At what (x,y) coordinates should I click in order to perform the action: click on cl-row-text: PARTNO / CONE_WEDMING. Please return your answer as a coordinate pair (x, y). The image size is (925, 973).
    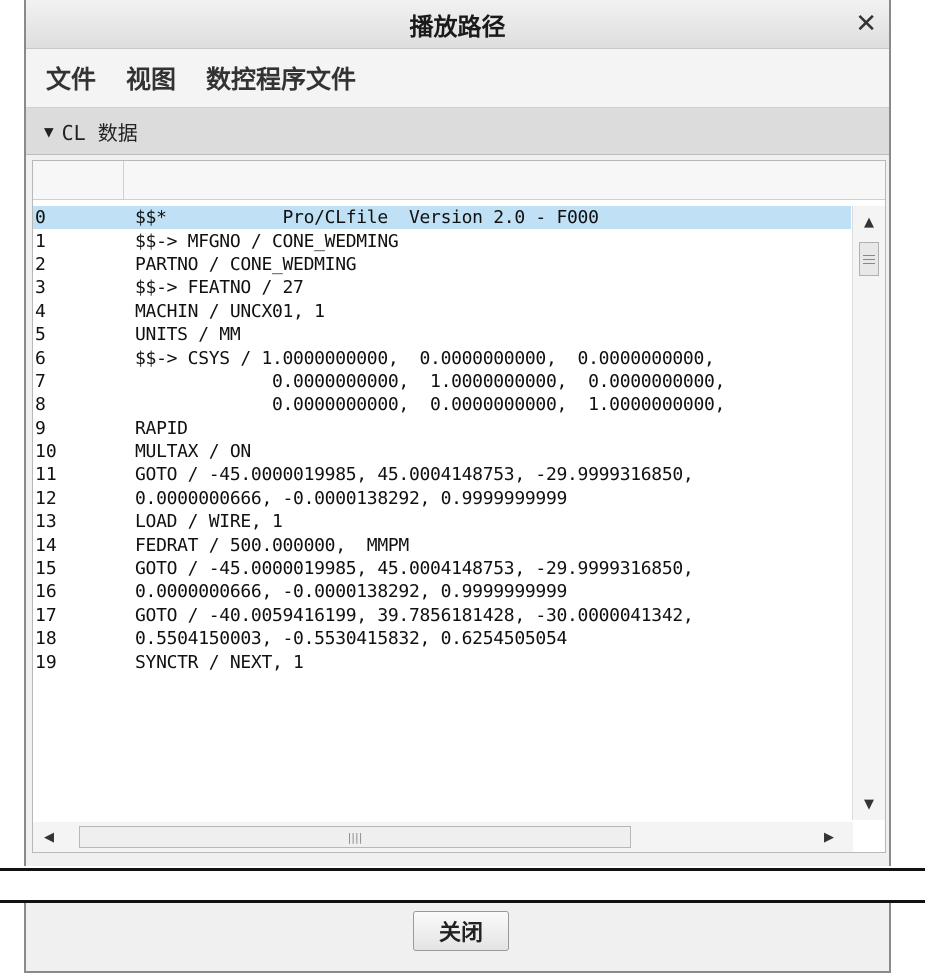
    Looking at the image, I should click on (246, 264).